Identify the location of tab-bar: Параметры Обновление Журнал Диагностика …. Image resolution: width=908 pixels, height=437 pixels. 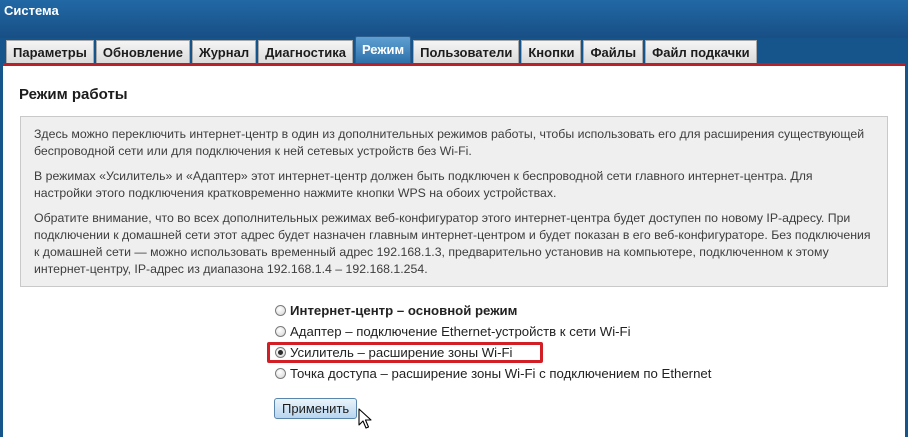
(382, 50).